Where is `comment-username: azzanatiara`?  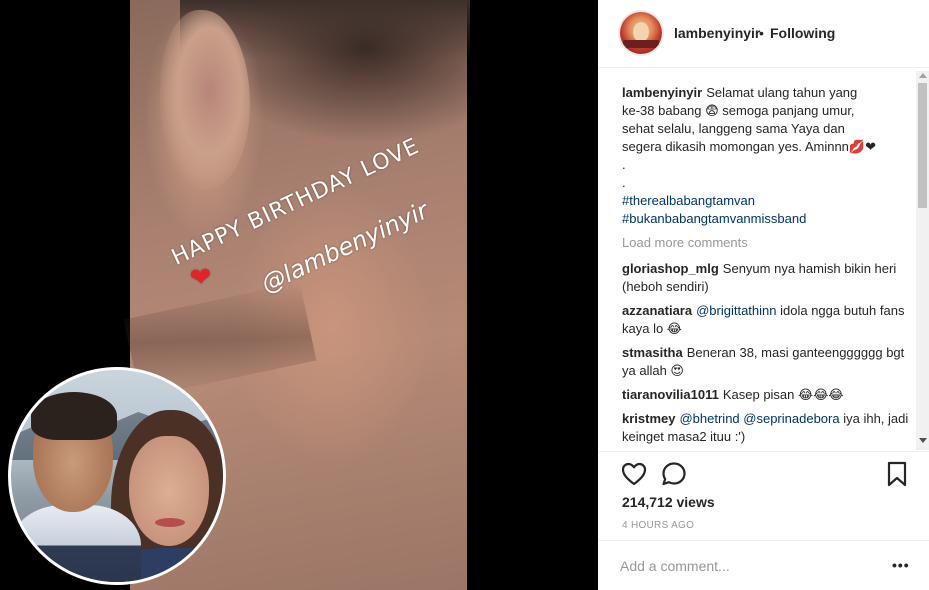 comment-username: azzanatiara is located at coordinates (657, 310).